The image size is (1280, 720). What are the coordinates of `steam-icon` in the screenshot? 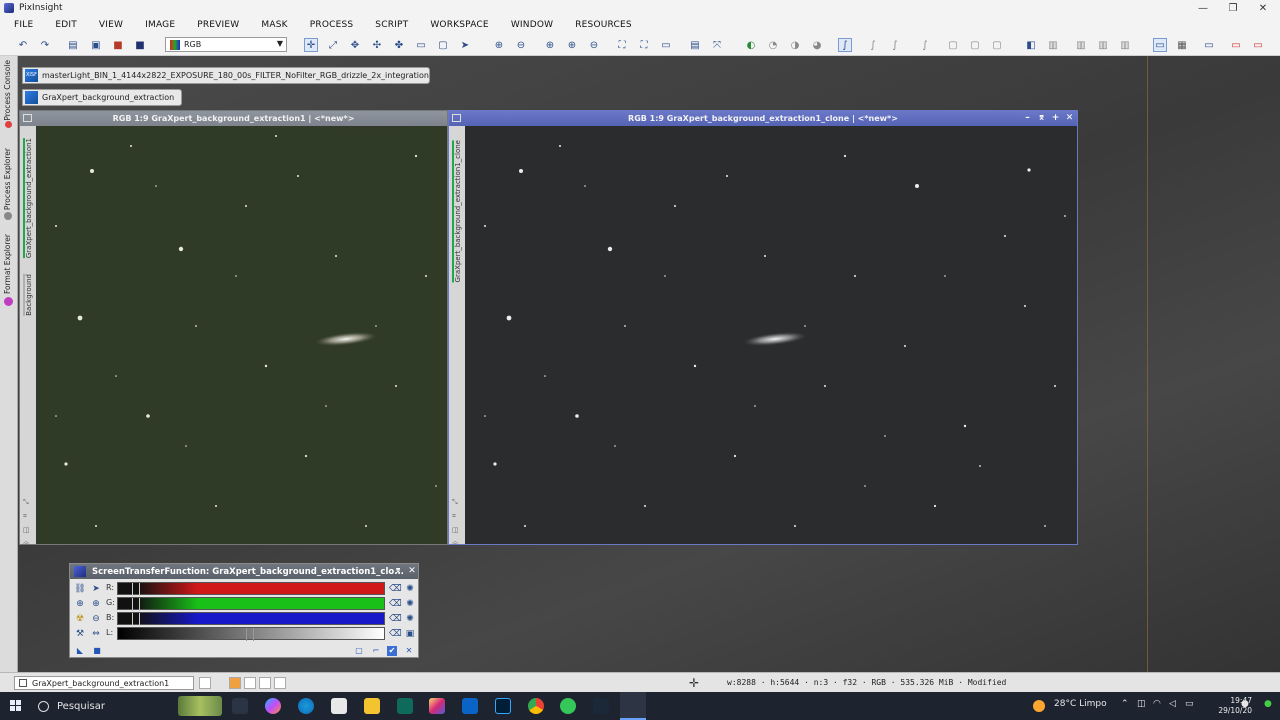 It's located at (601, 706).